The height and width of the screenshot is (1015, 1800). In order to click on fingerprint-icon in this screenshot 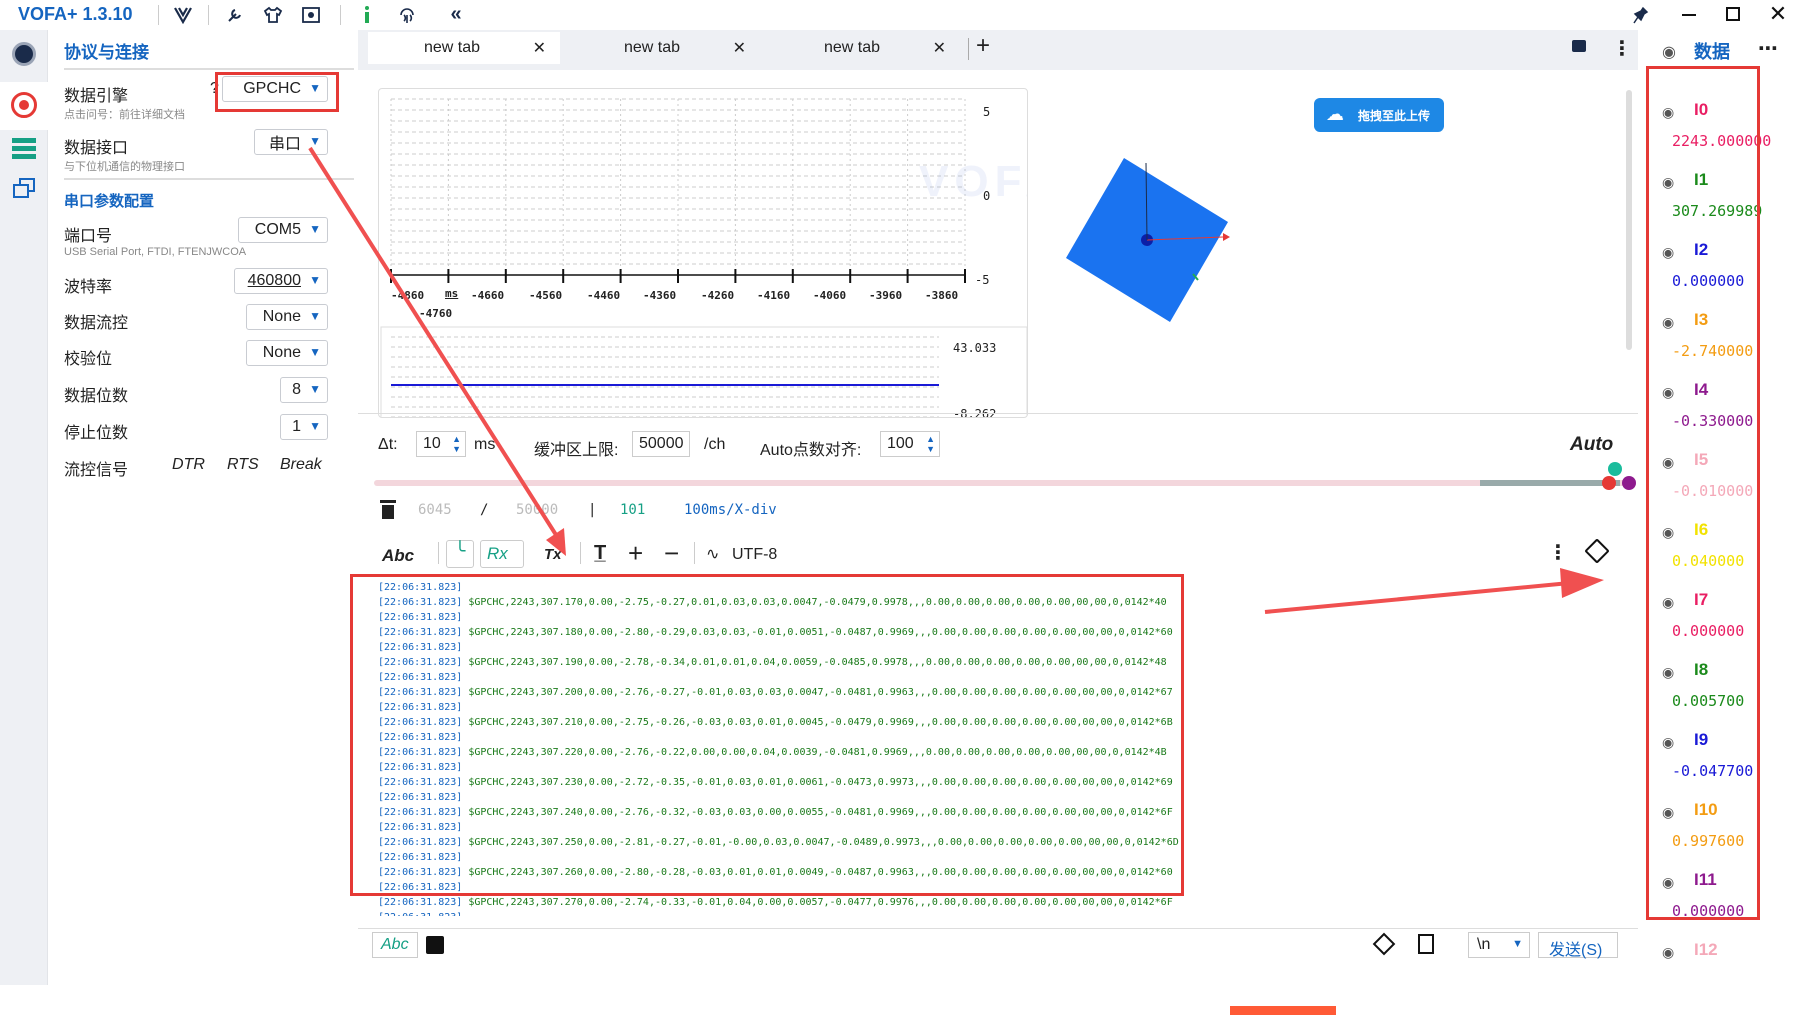, I will do `click(407, 15)`.